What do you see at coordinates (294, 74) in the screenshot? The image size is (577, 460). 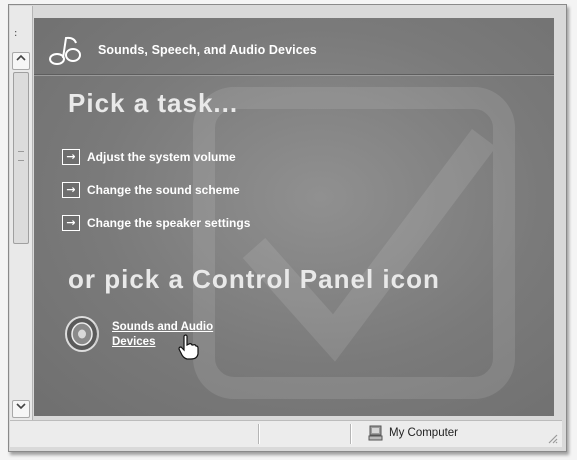 I see `header-divider` at bounding box center [294, 74].